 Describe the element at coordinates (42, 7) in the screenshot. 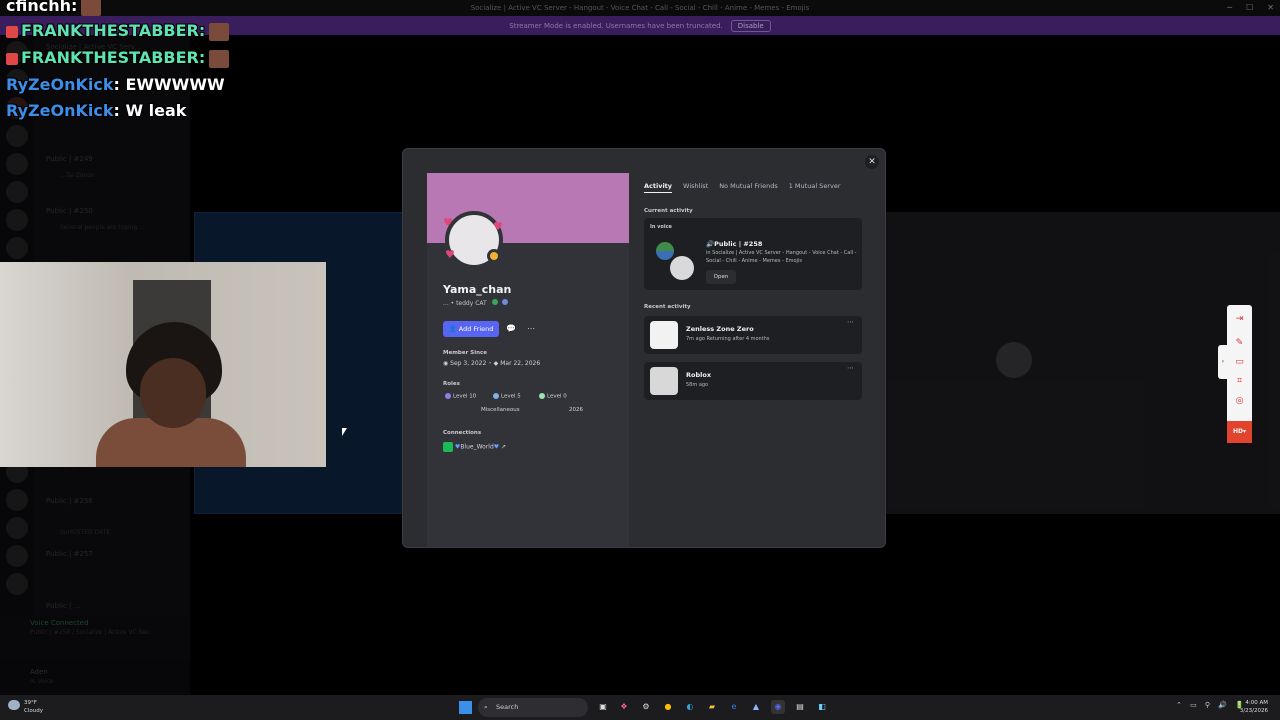

I see `chat-username: cfinchh:` at that location.